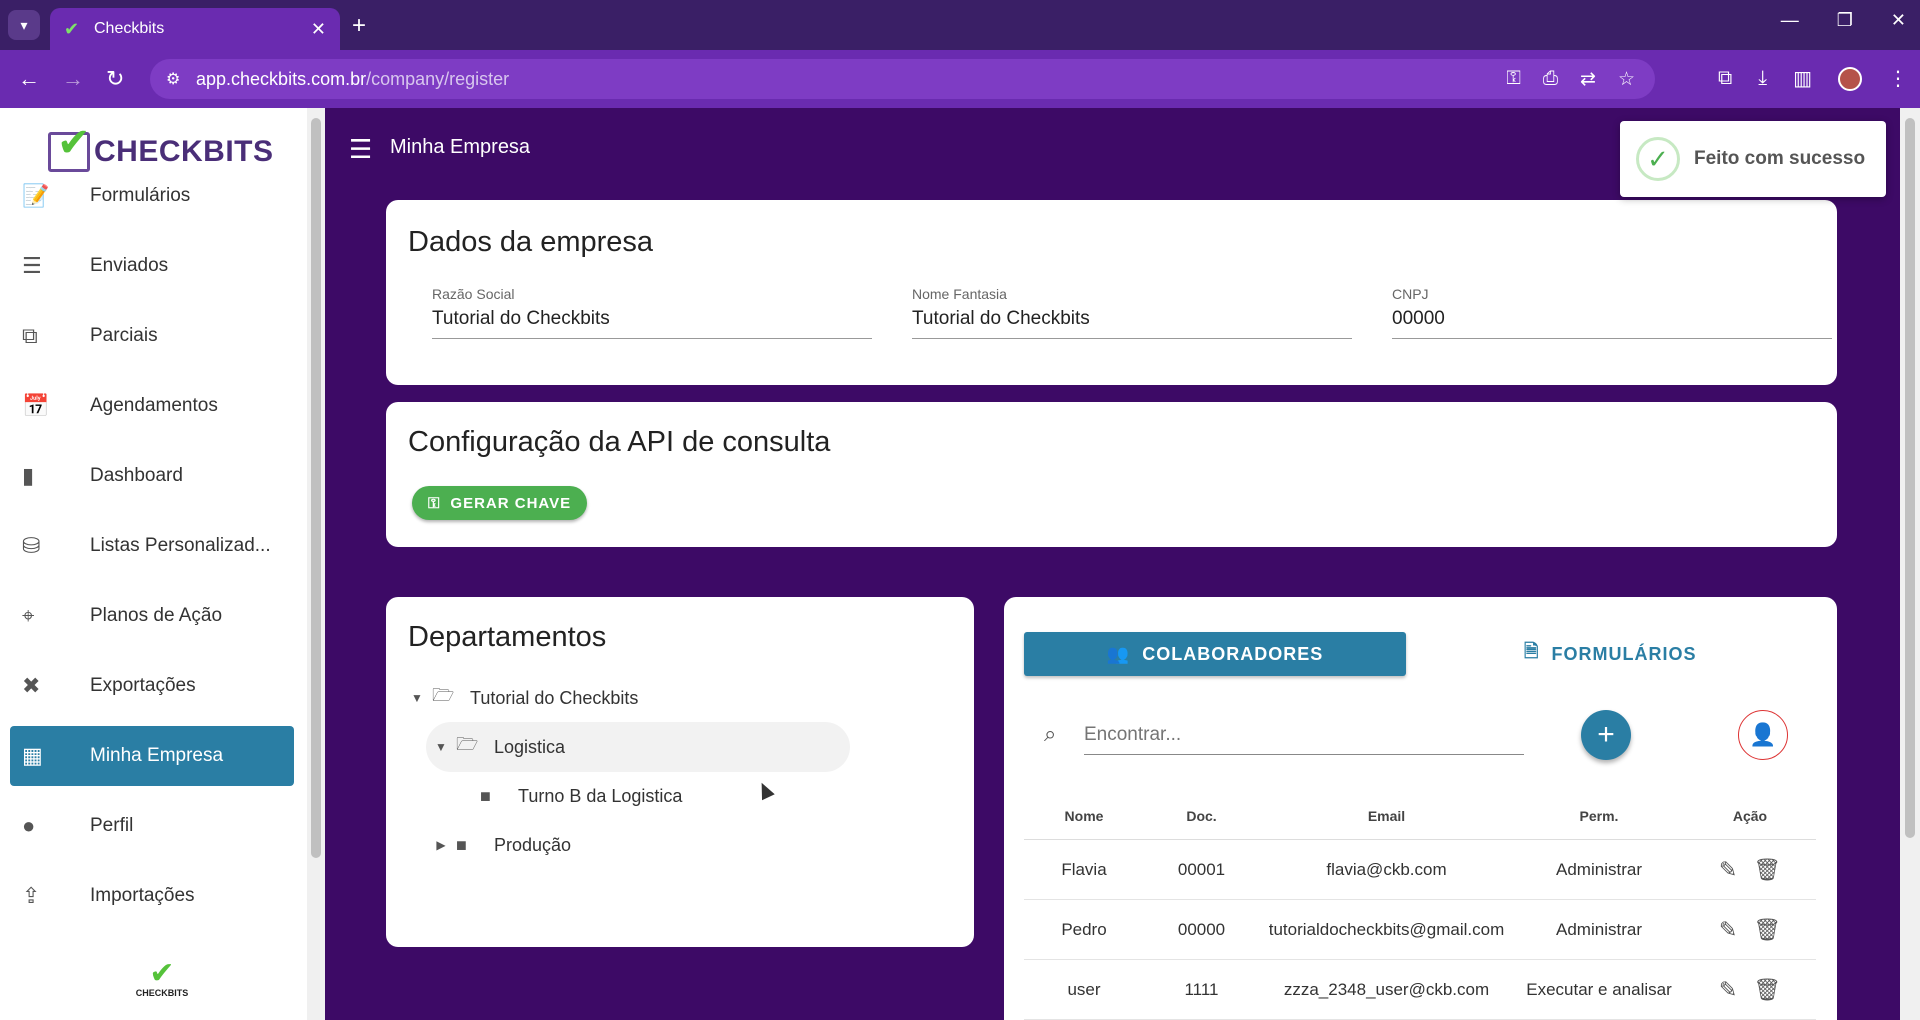 Image resolution: width=1920 pixels, height=1020 pixels. What do you see at coordinates (1599, 869) in the screenshot?
I see `cell-perm: Administrar` at bounding box center [1599, 869].